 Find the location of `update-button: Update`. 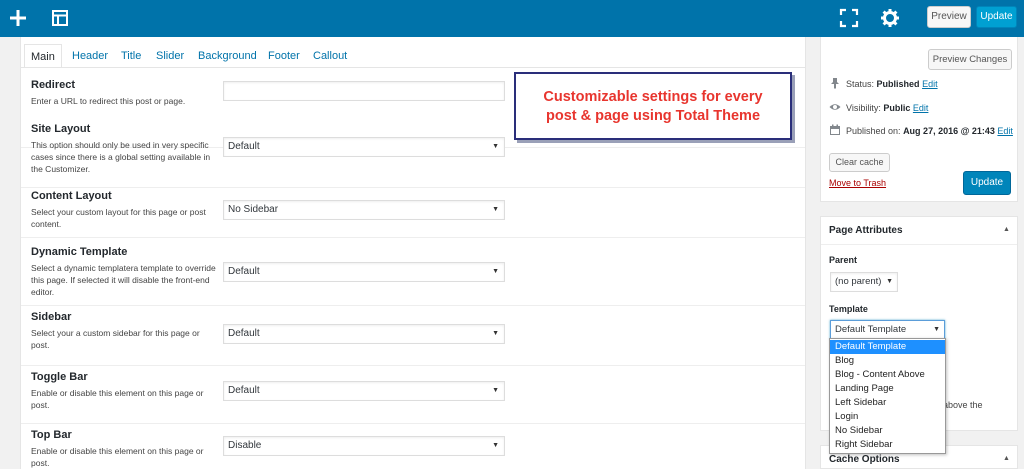

update-button: Update is located at coordinates (987, 183).